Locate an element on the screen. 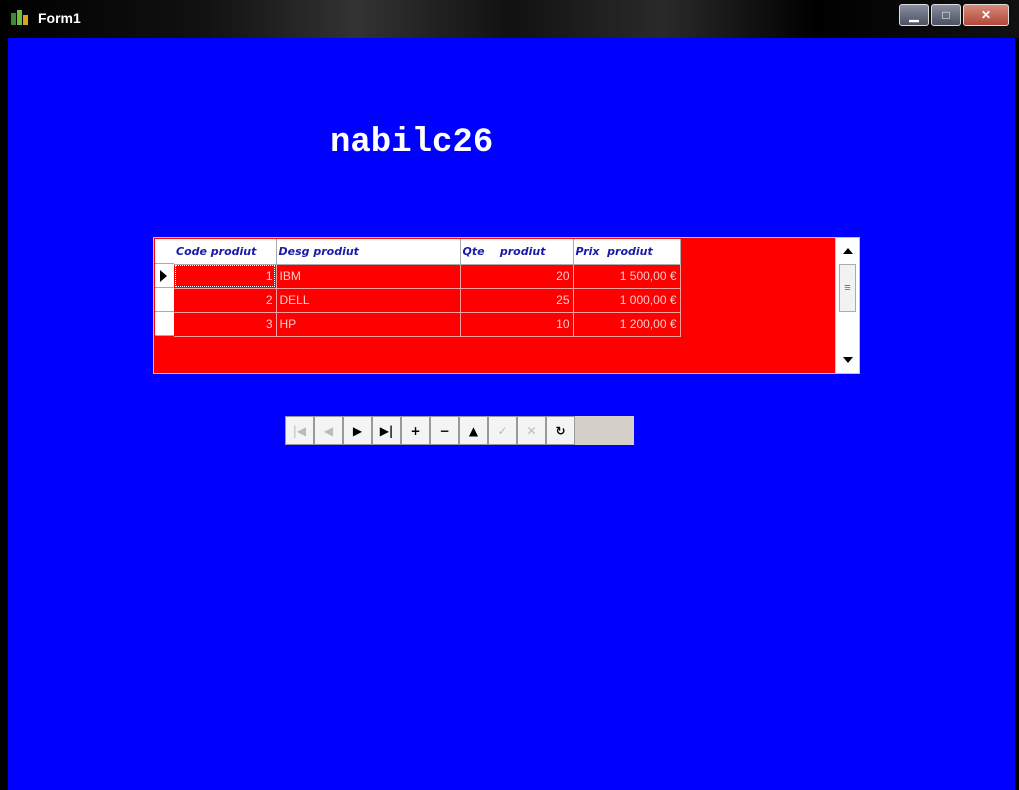 The image size is (1019, 790). scroll-thumb: ≡ is located at coordinates (847, 288).